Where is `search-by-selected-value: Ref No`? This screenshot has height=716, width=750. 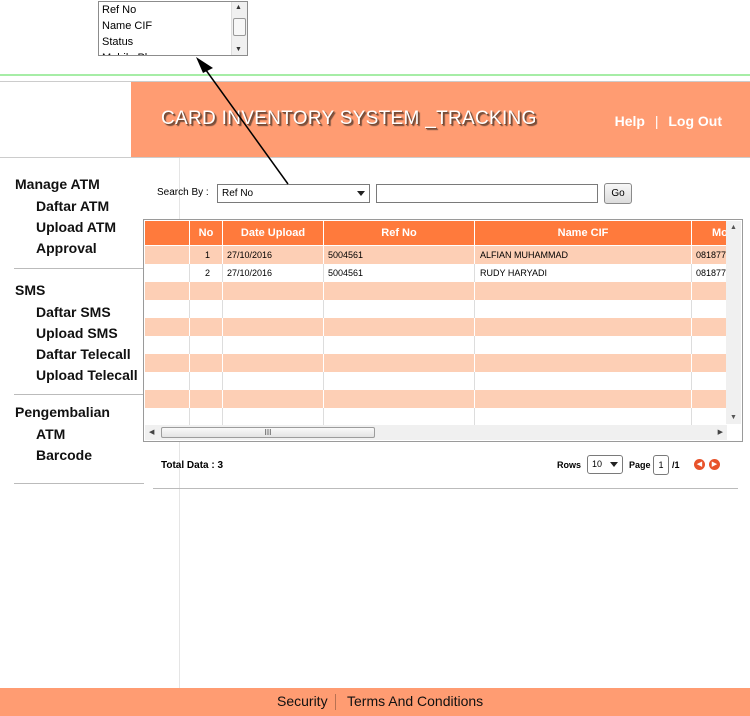
search-by-selected-value: Ref No is located at coordinates (238, 193).